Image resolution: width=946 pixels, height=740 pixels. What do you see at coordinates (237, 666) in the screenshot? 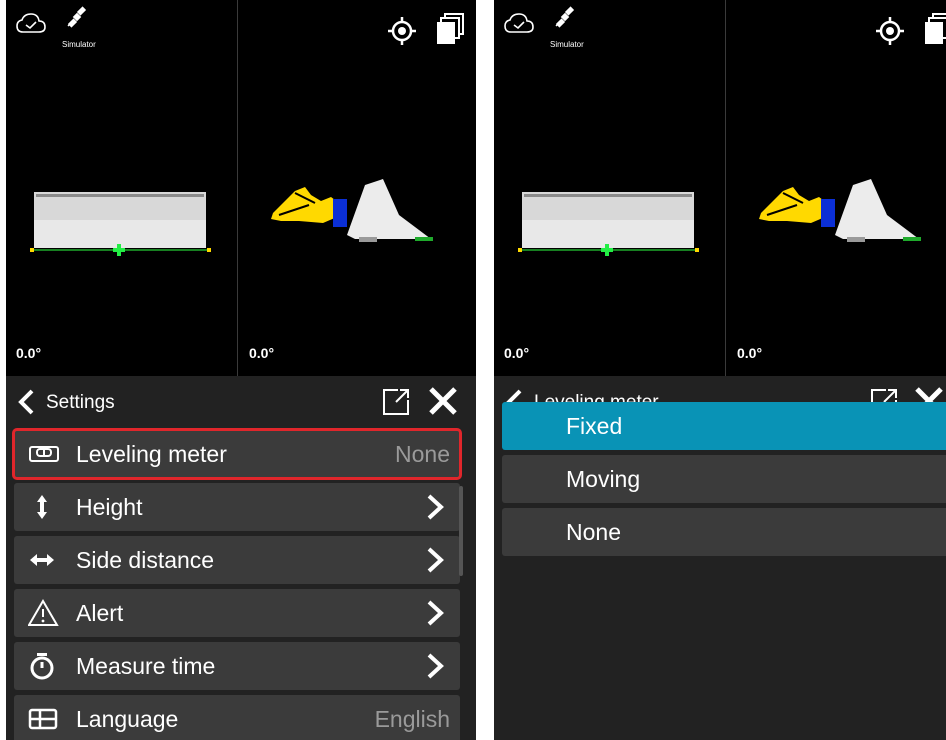
I see `menu-item-measure-time: Measure time` at bounding box center [237, 666].